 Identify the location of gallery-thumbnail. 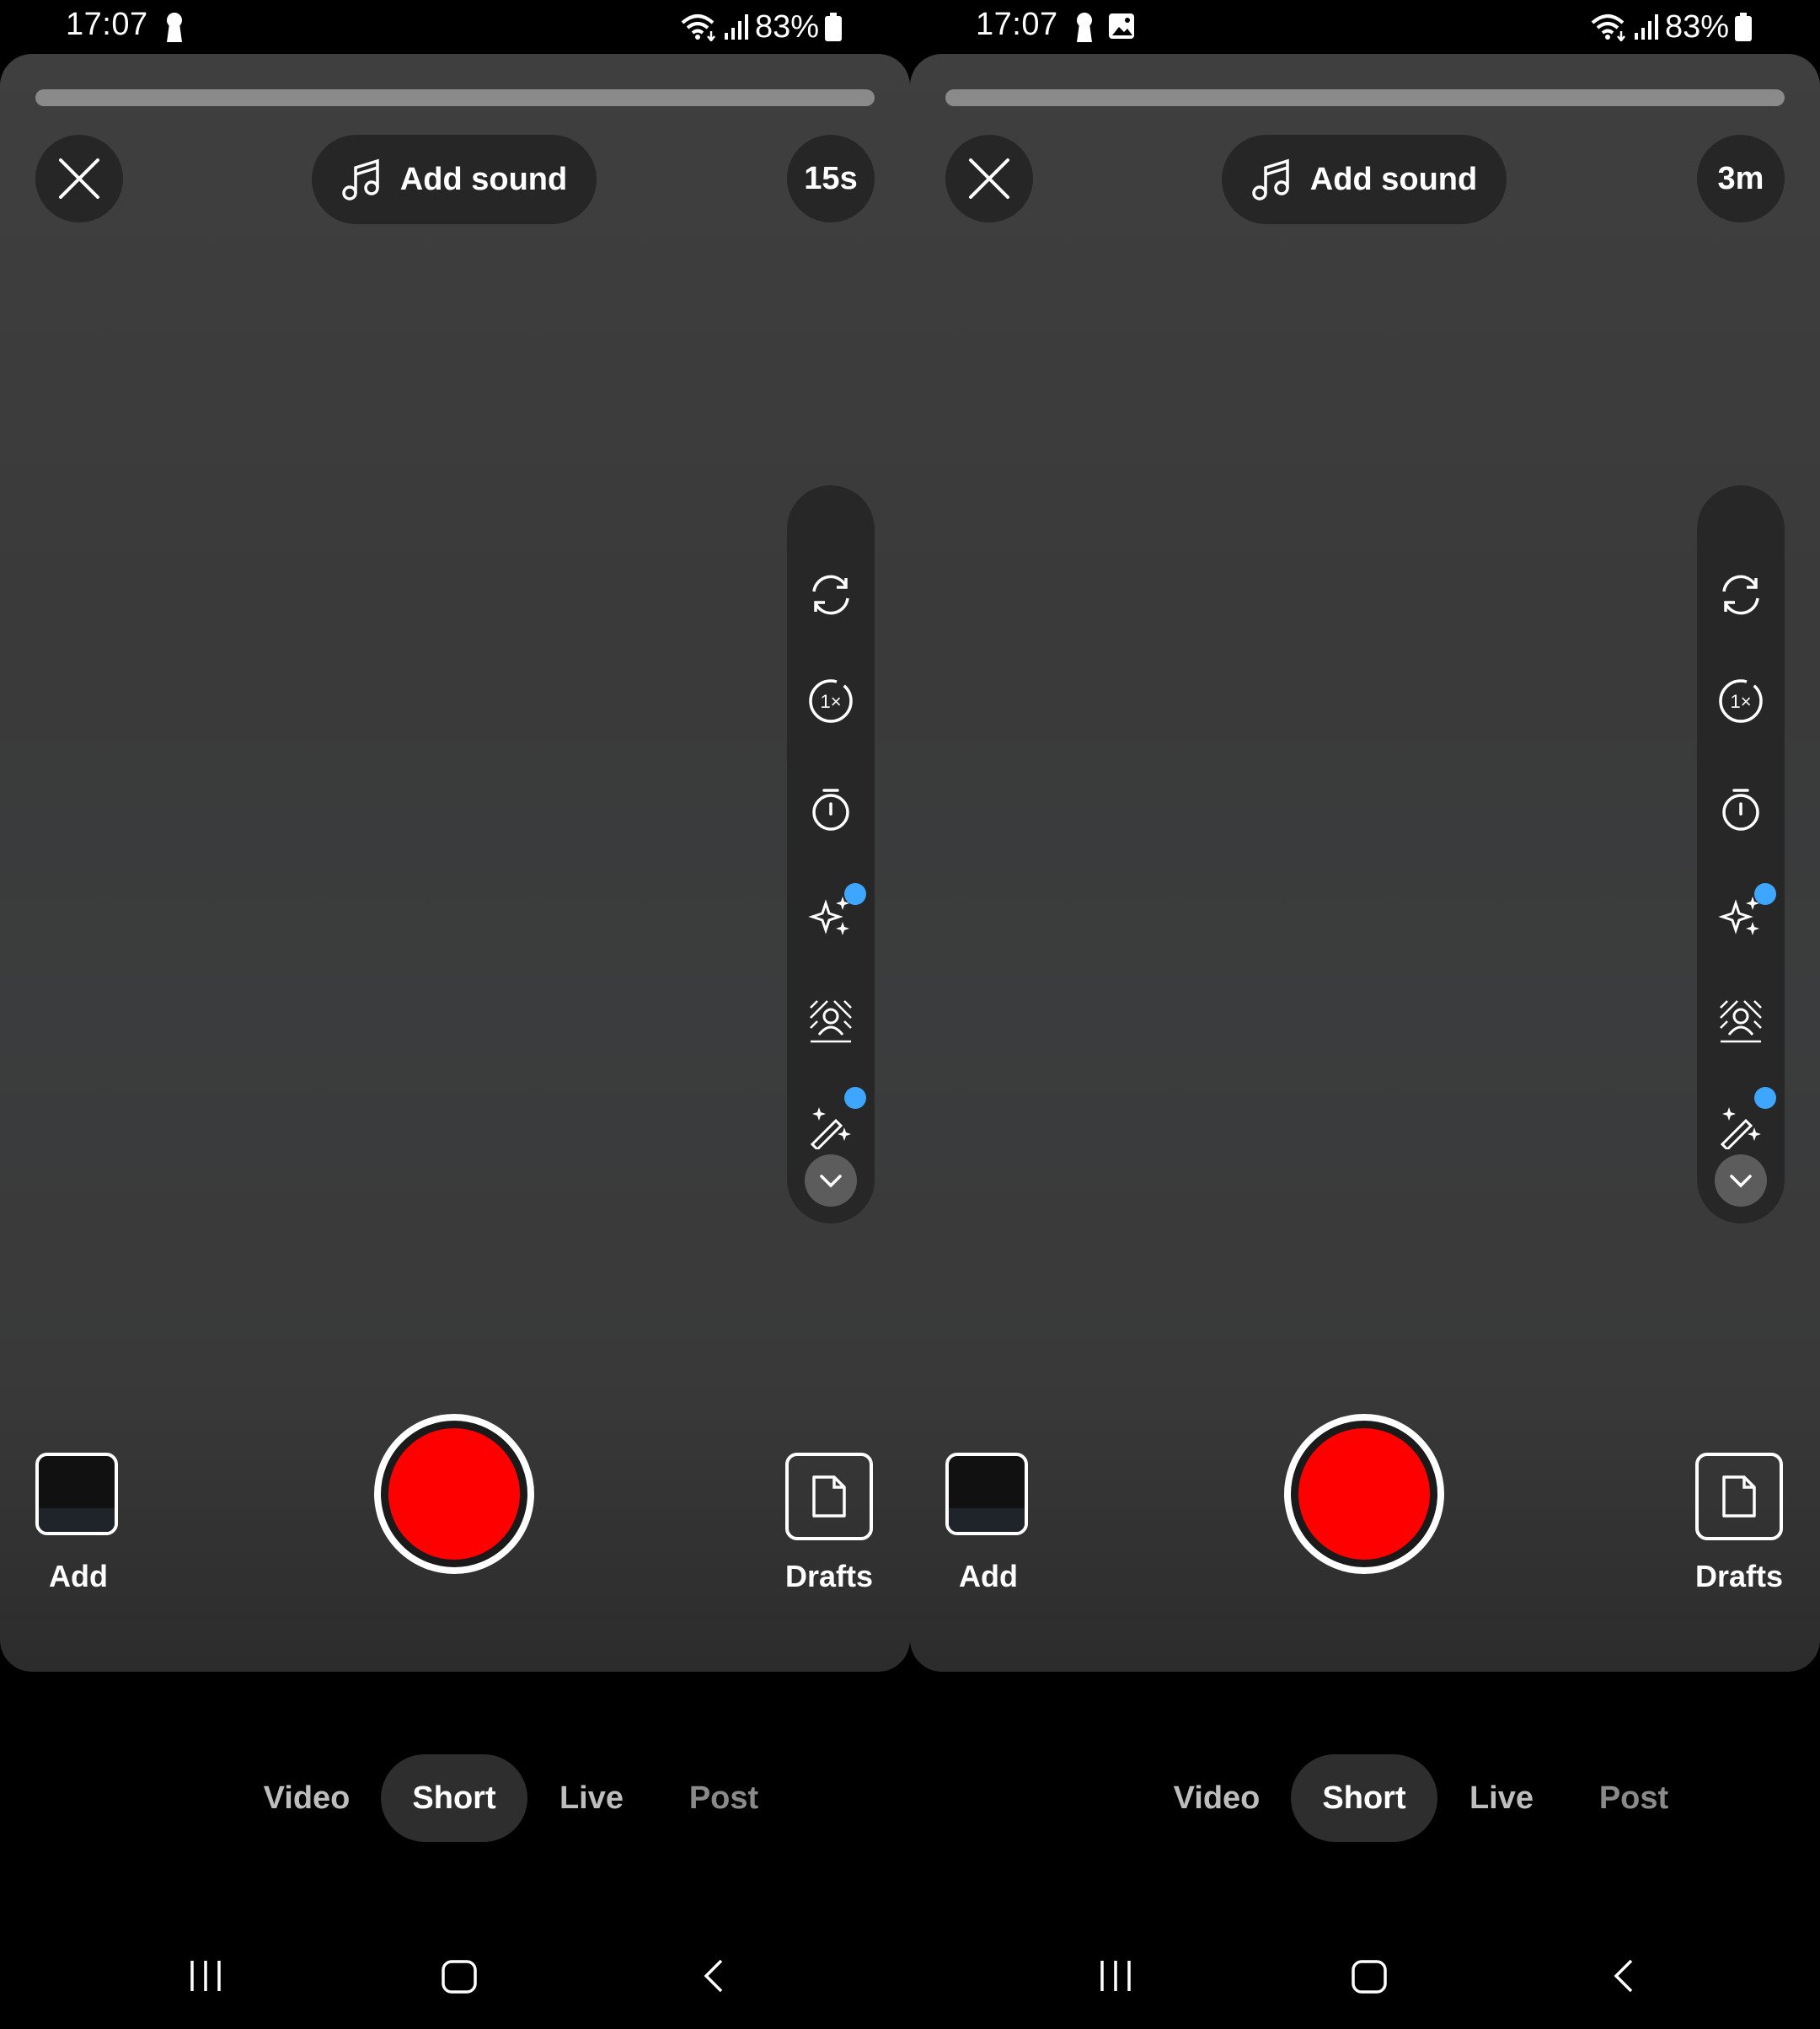
(987, 1520).